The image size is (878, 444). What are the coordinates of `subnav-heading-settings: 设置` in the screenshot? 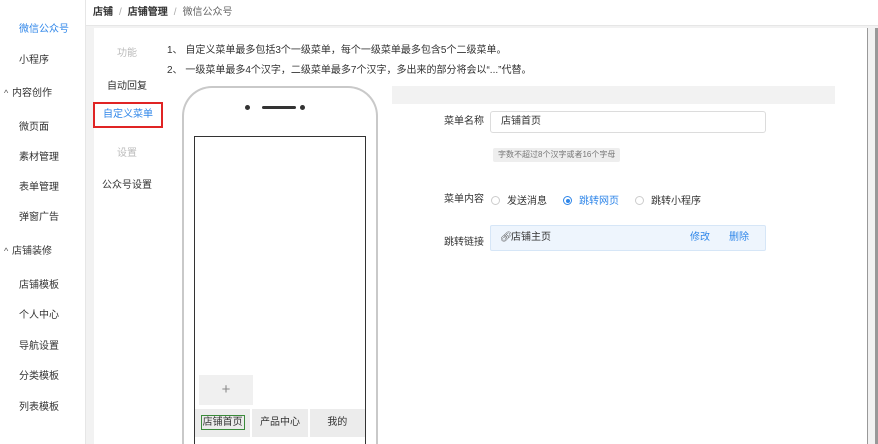 It's located at (127, 153).